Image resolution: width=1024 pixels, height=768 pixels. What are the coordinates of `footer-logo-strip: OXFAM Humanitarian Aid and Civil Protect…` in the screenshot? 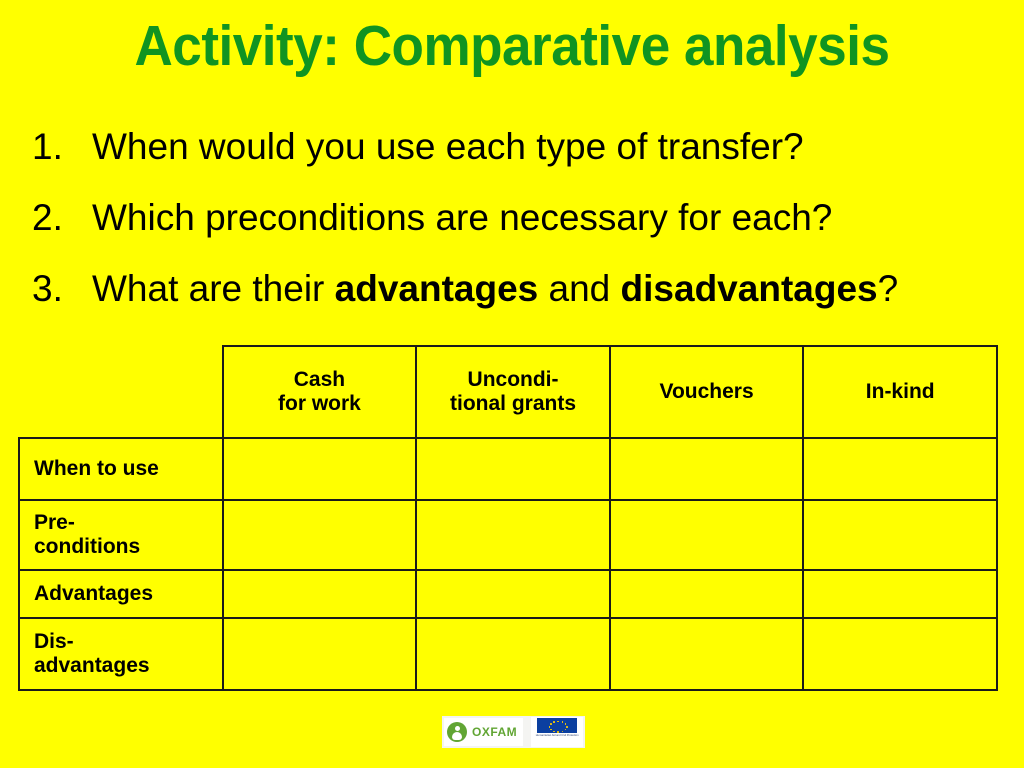 It's located at (514, 732).